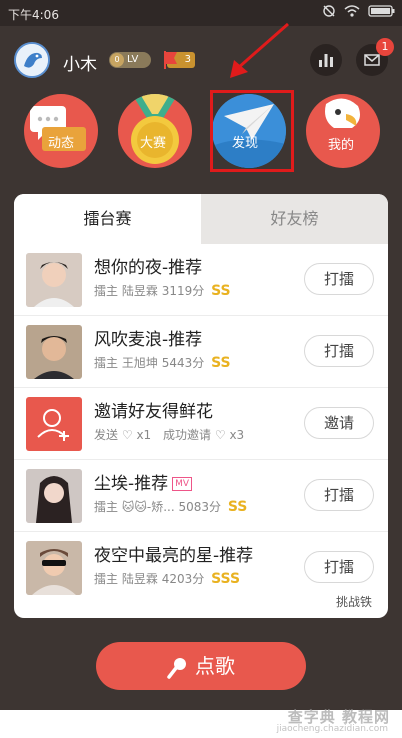  Describe the element at coordinates (148, 340) in the screenshot. I see `song-title: 风吹麦浪-推荐` at that location.